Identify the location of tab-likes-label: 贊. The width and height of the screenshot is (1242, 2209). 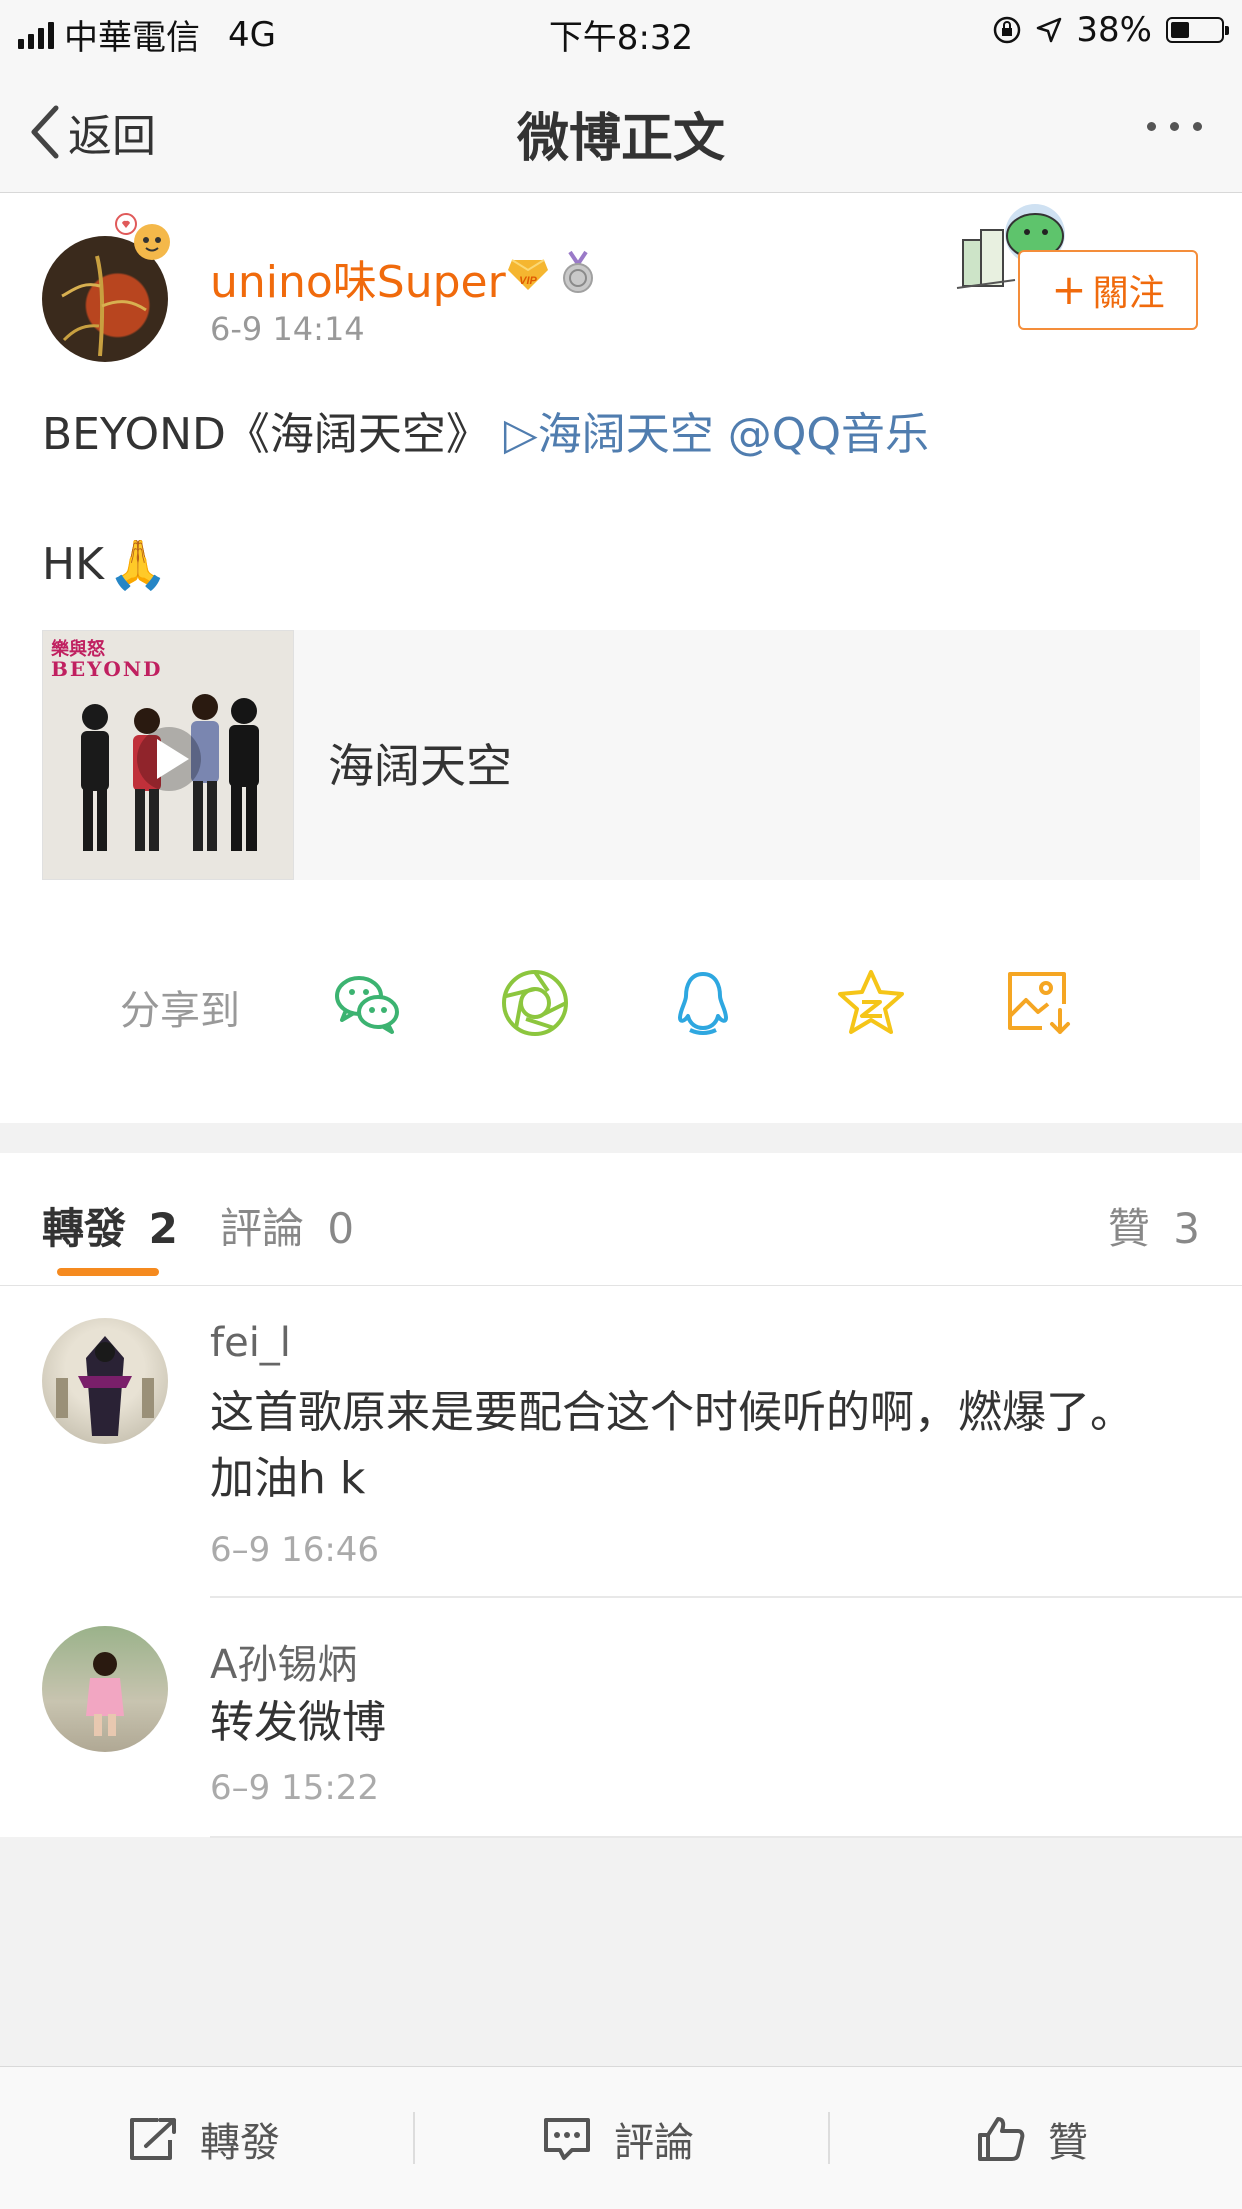
(1128, 1228).